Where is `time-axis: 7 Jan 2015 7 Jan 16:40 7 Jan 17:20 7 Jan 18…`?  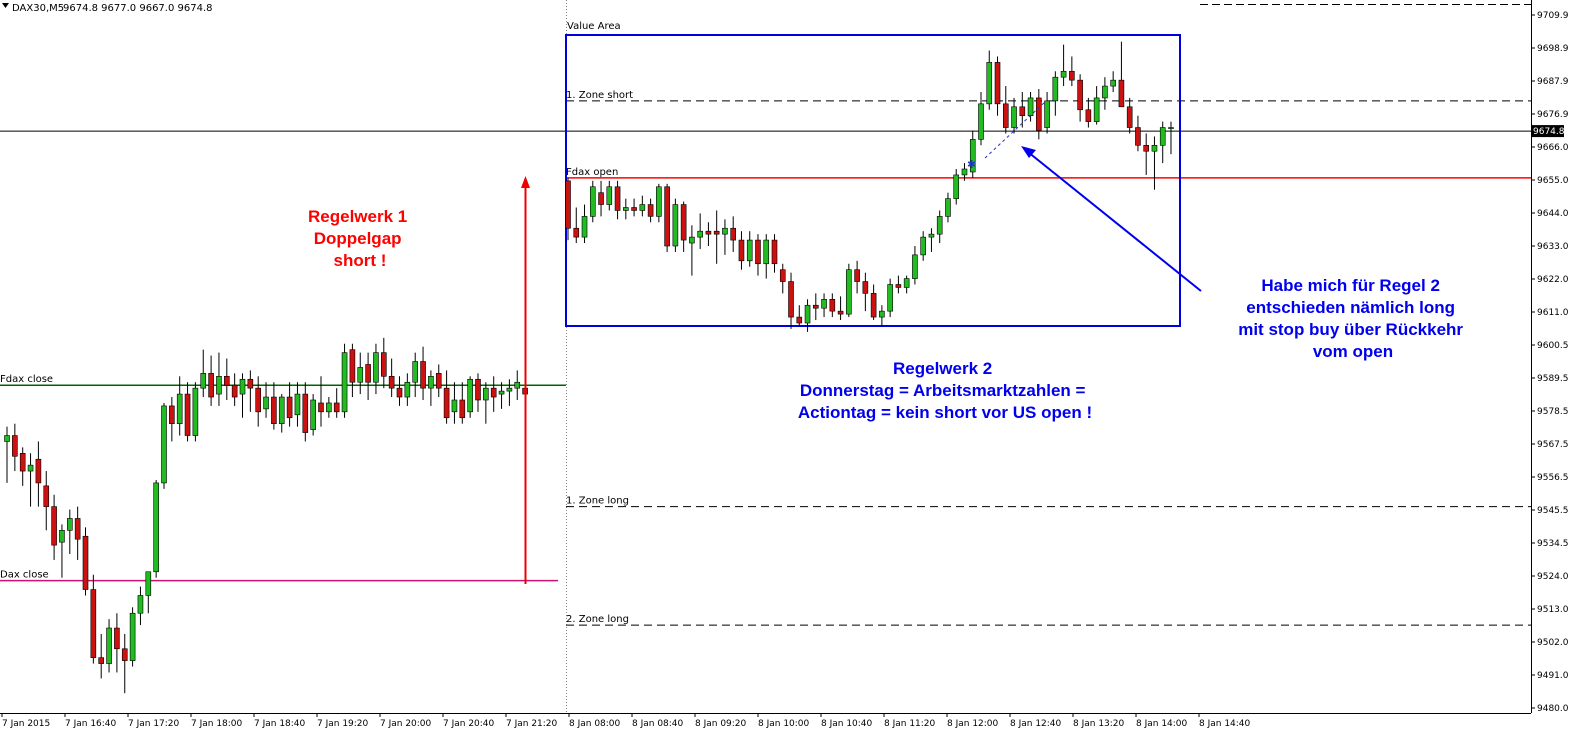
time-axis: 7 Jan 2015 7 Jan 16:40 7 Jan 17:20 7 Jan 18… is located at coordinates (626, 721).